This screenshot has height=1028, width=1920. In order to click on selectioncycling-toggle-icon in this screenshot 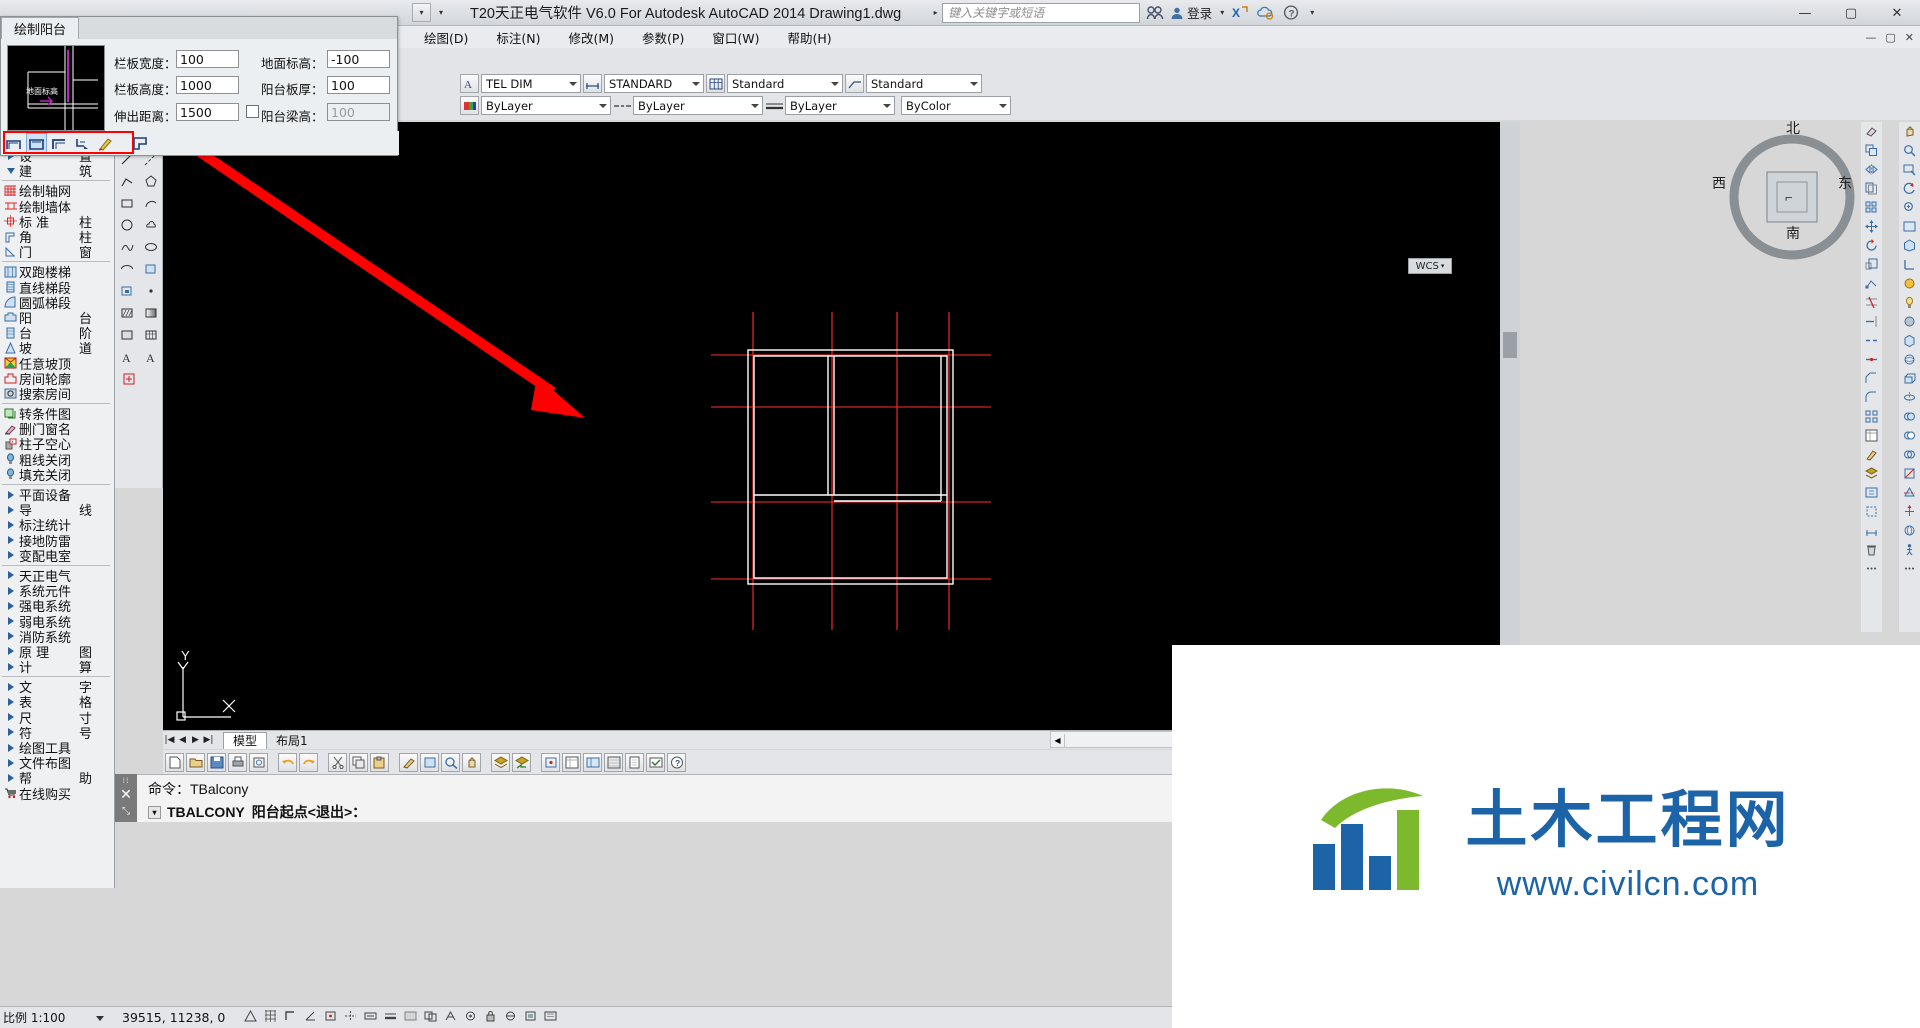, I will do `click(430, 1017)`.